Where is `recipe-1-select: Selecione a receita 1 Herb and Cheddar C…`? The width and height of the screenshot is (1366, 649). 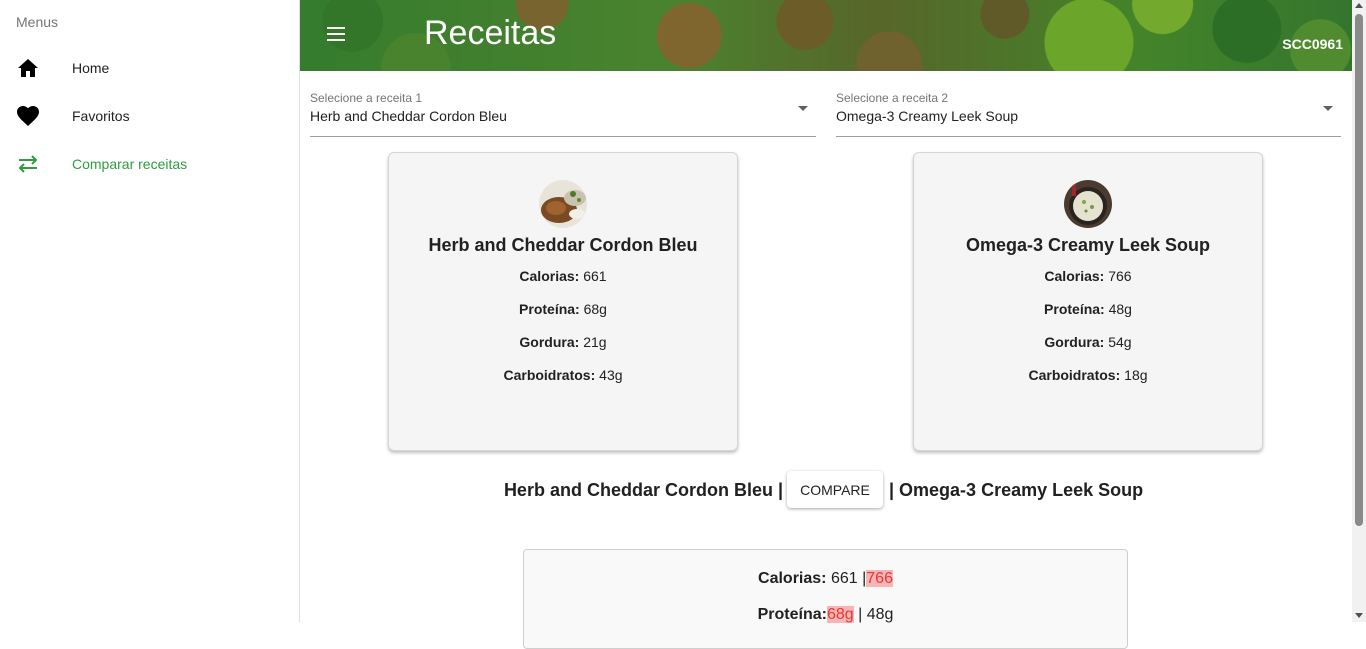 recipe-1-select: Selecione a receita 1 Herb and Cheddar C… is located at coordinates (563, 109).